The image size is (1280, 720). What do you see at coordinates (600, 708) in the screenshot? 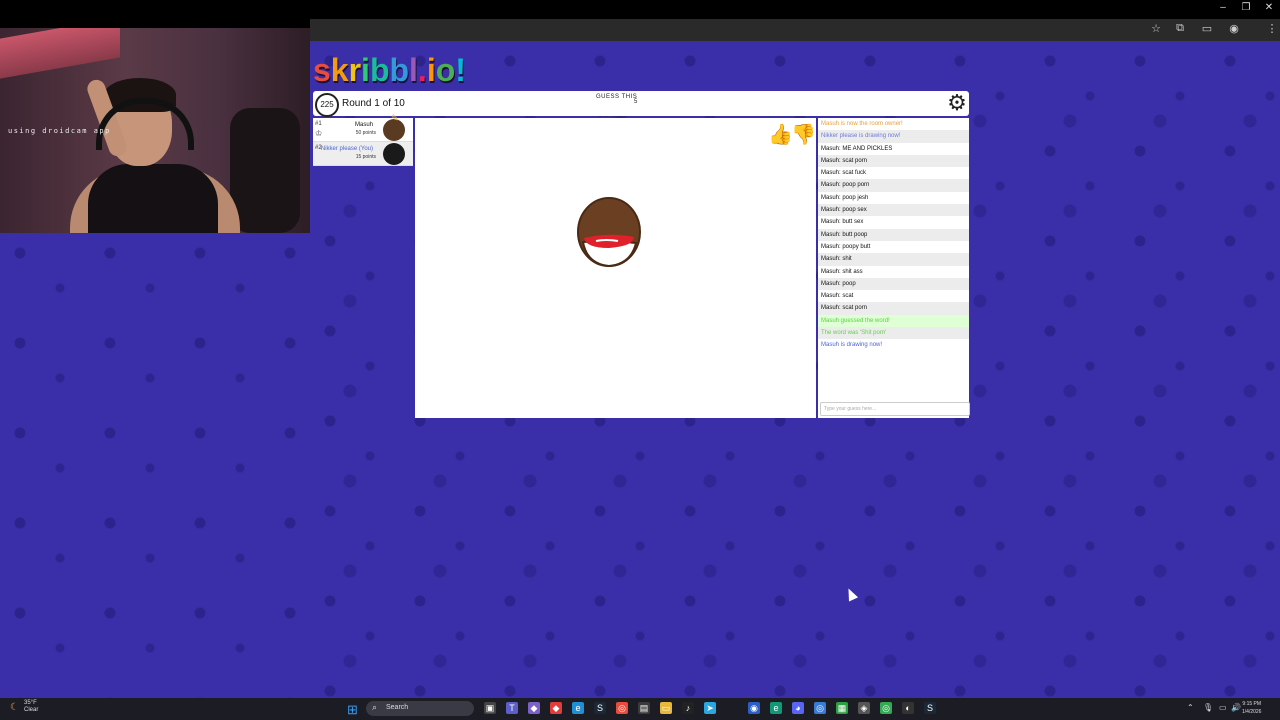
I see `steam-icon: S` at bounding box center [600, 708].